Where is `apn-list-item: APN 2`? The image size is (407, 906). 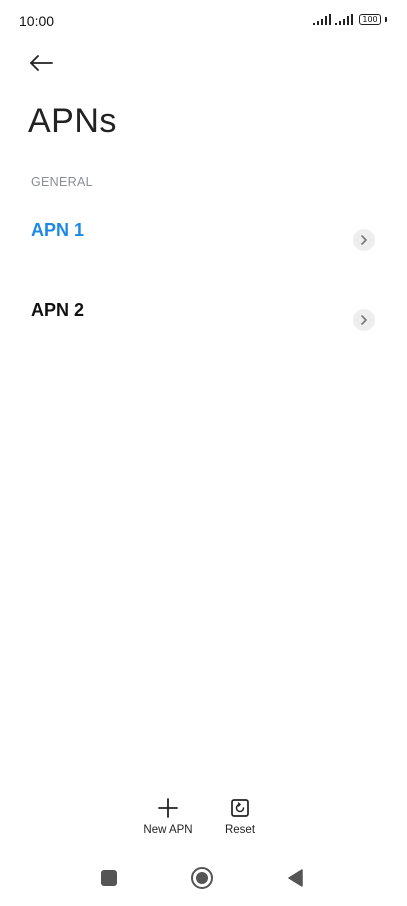
apn-list-item: APN 2 is located at coordinates (203, 315).